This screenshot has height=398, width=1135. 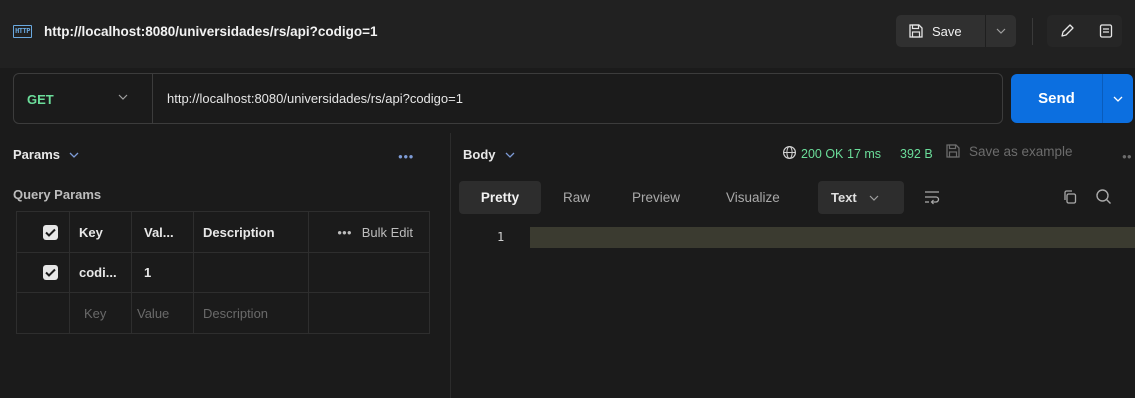 What do you see at coordinates (162, 272) in the screenshot?
I see `param-value: 1` at bounding box center [162, 272].